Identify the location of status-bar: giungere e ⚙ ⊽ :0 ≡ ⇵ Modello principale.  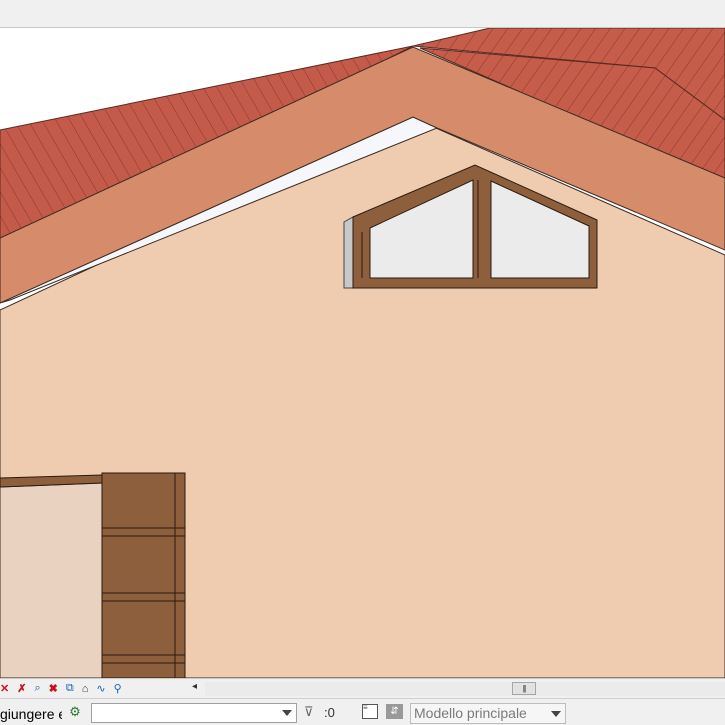
(362, 711).